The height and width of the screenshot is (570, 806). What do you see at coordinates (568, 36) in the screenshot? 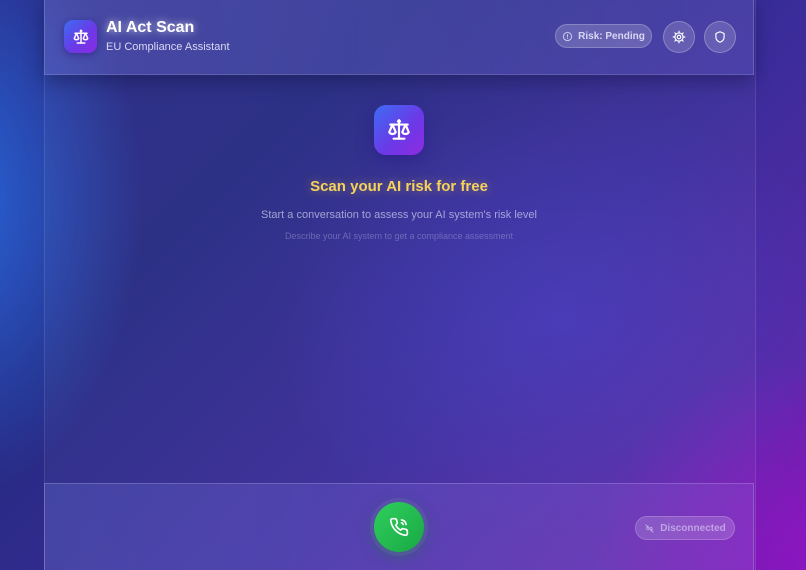
I see `info-circle-icon` at bounding box center [568, 36].